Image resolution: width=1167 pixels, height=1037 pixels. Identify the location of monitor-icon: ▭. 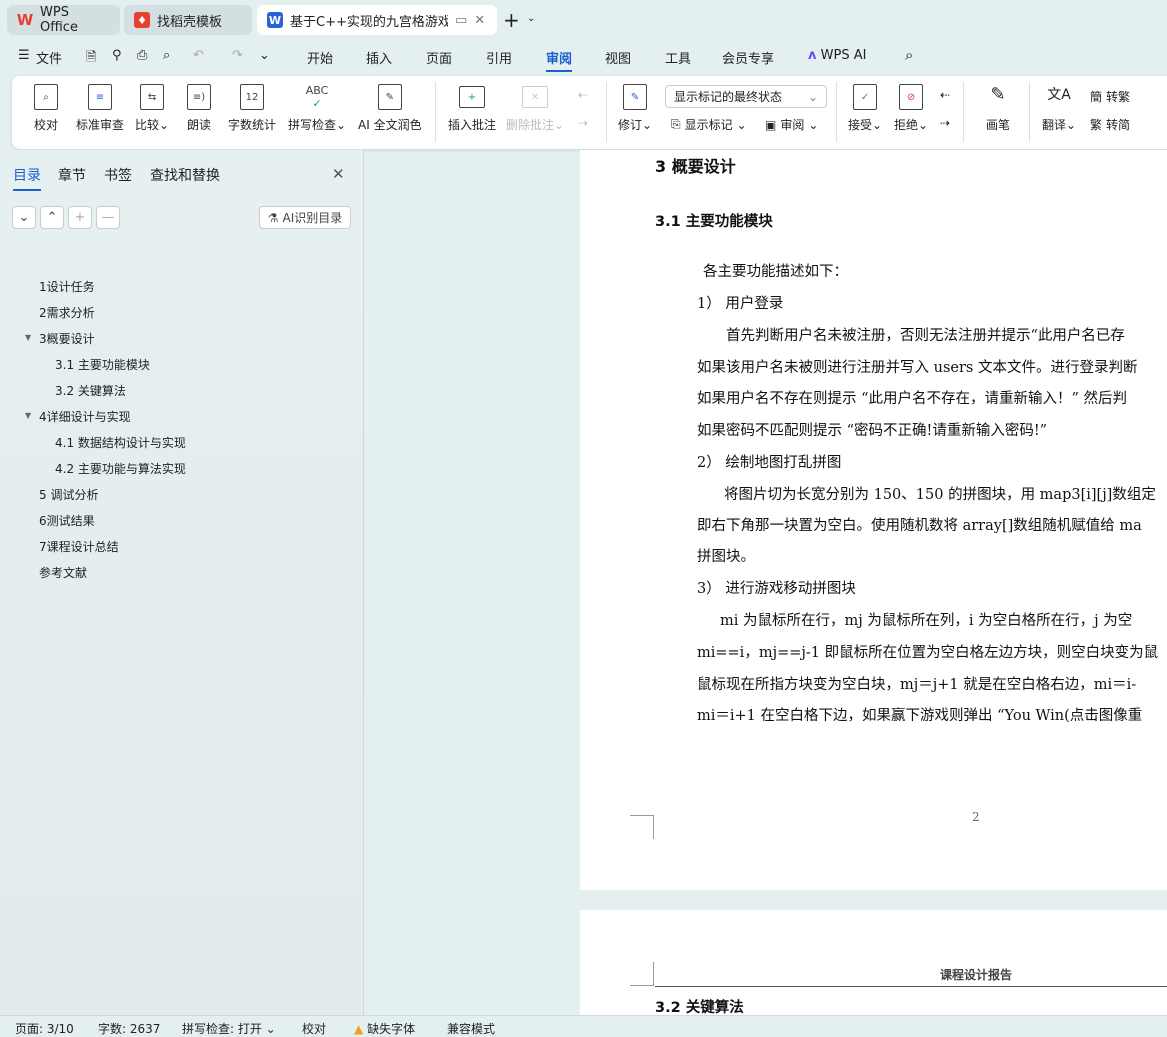
(461, 20).